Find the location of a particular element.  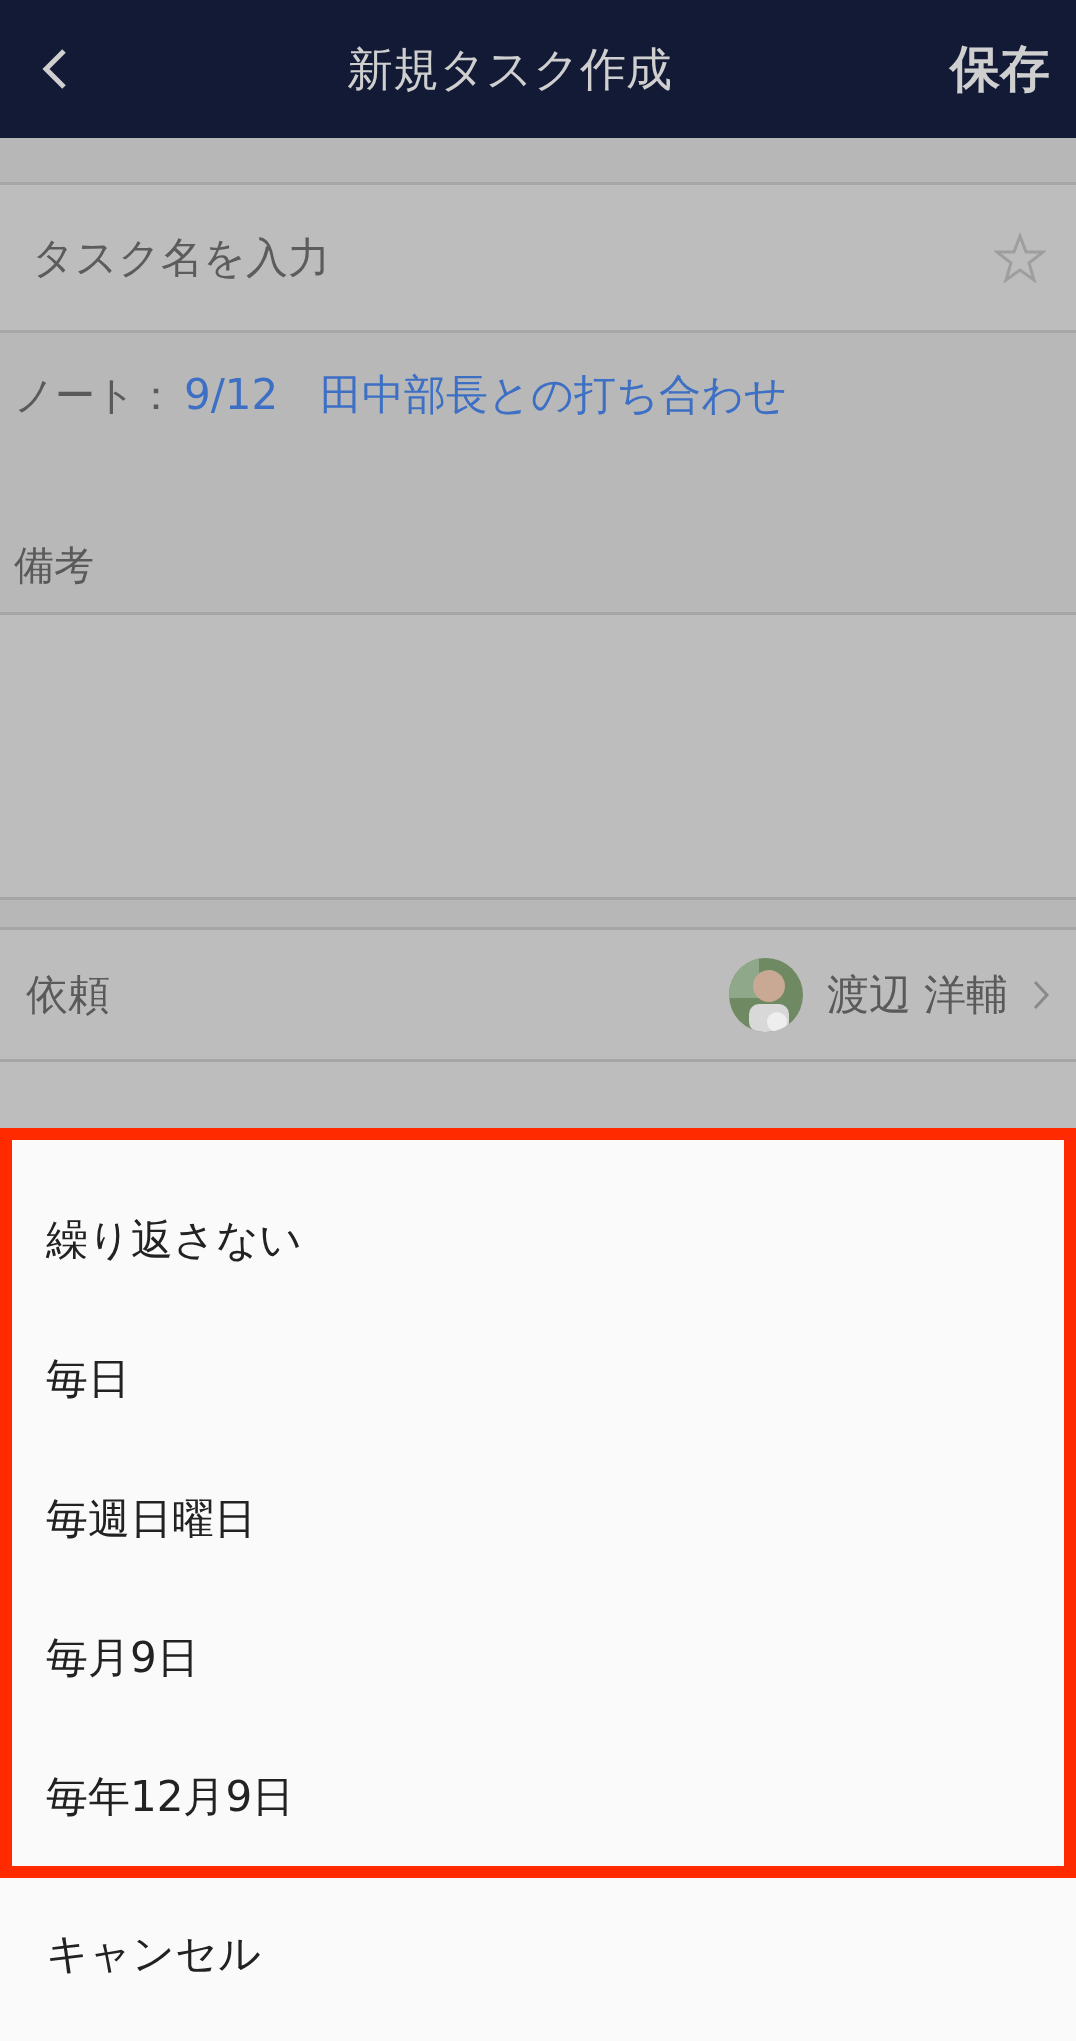

note-label: ノート： is located at coordinates (95, 395).